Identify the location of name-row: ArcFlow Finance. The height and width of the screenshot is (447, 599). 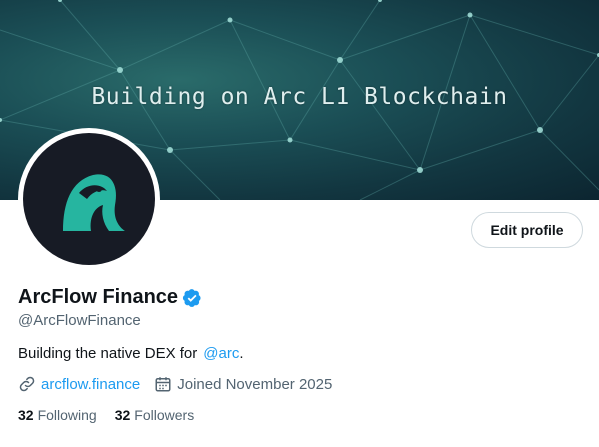
(110, 297).